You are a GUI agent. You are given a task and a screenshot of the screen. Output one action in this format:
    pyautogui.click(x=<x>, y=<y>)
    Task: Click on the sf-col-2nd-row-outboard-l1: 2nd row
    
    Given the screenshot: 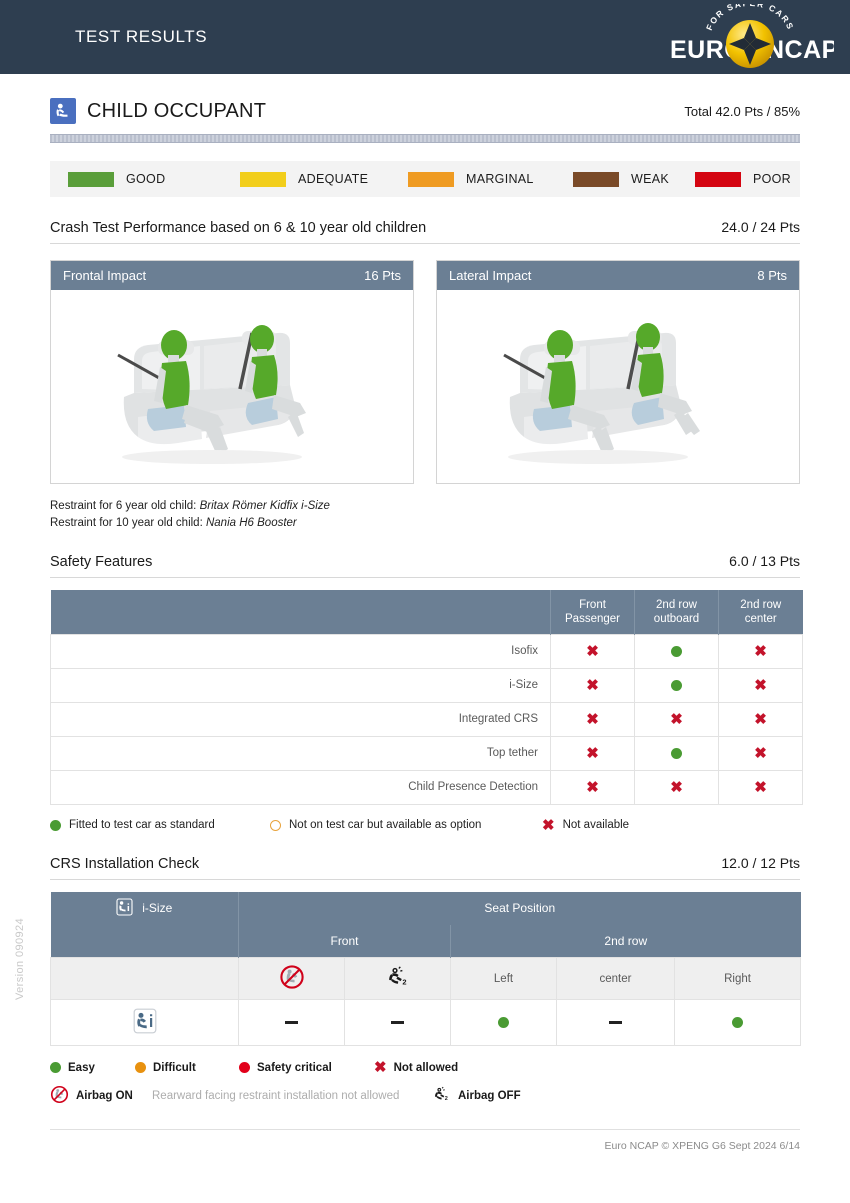 What is the action you would take?
    pyautogui.click(x=676, y=604)
    